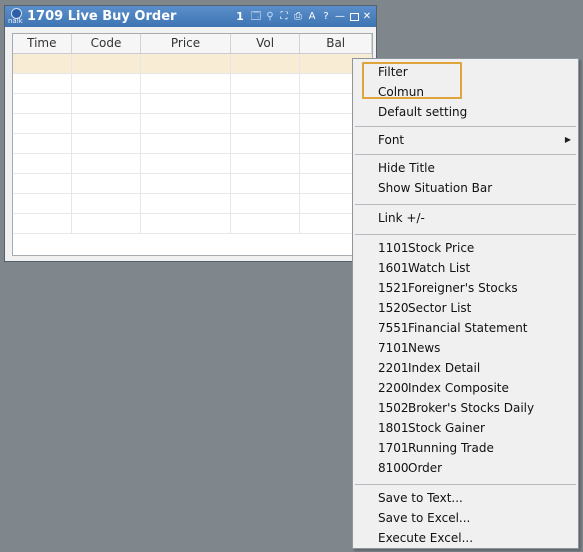 This screenshot has width=583, height=552. Describe the element at coordinates (102, 16) in the screenshot. I see `window-title: 1709 Live Buy Order` at that location.